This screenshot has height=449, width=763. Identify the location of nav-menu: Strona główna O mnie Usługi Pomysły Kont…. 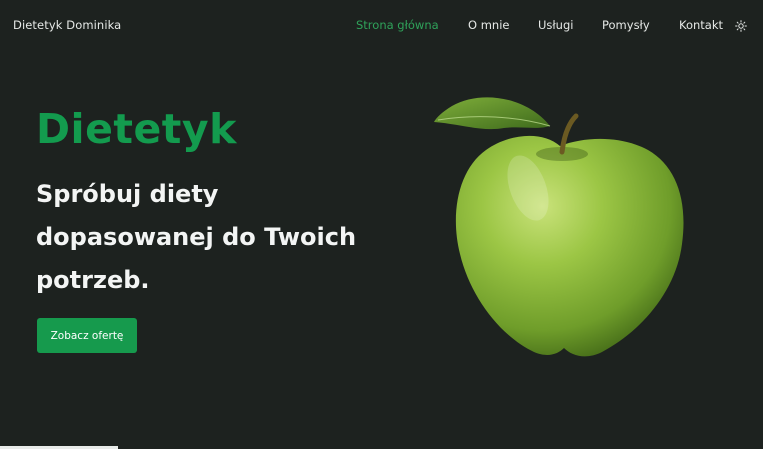
(381, 26).